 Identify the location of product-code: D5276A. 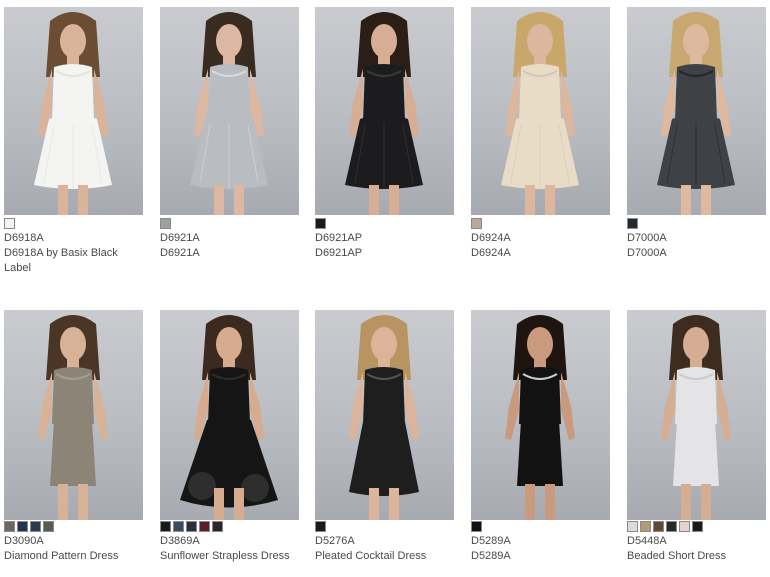
(335, 541).